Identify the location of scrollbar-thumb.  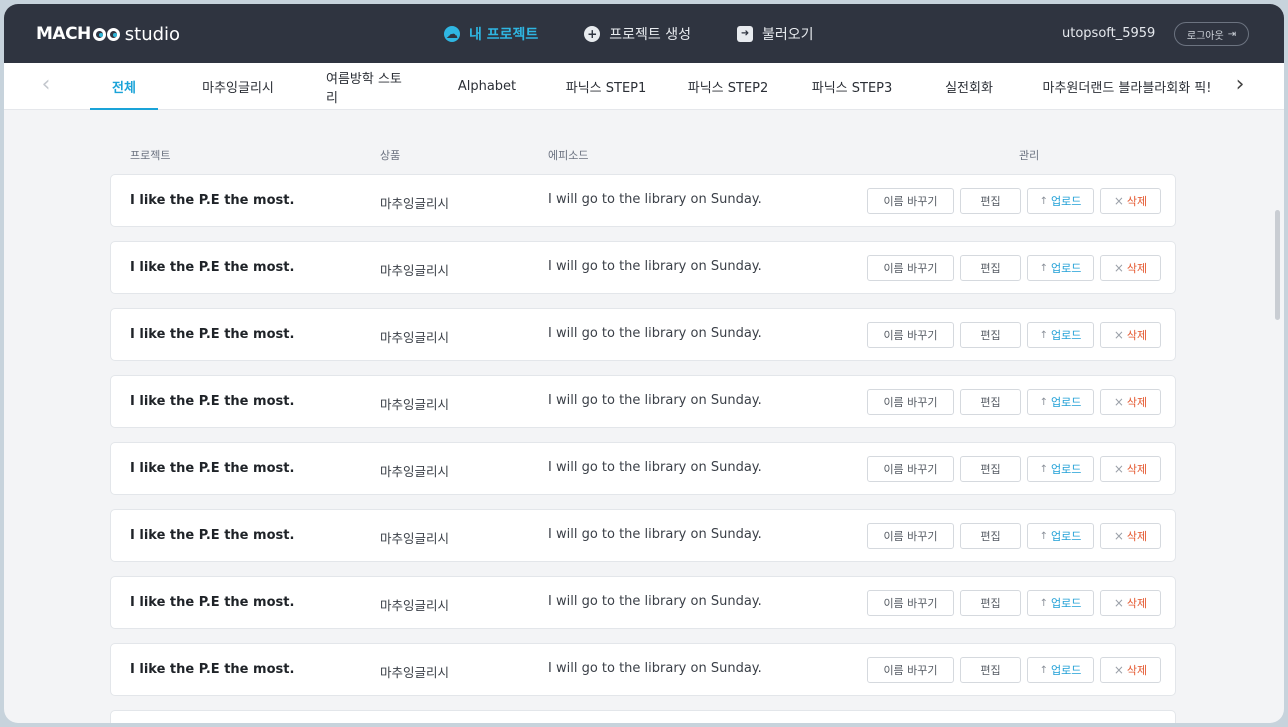
(1277, 265).